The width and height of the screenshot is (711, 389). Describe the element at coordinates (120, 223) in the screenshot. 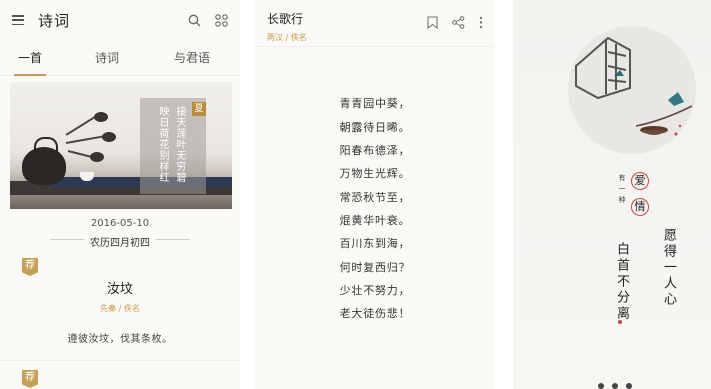

I see `date-text: 2016-05-10` at that location.